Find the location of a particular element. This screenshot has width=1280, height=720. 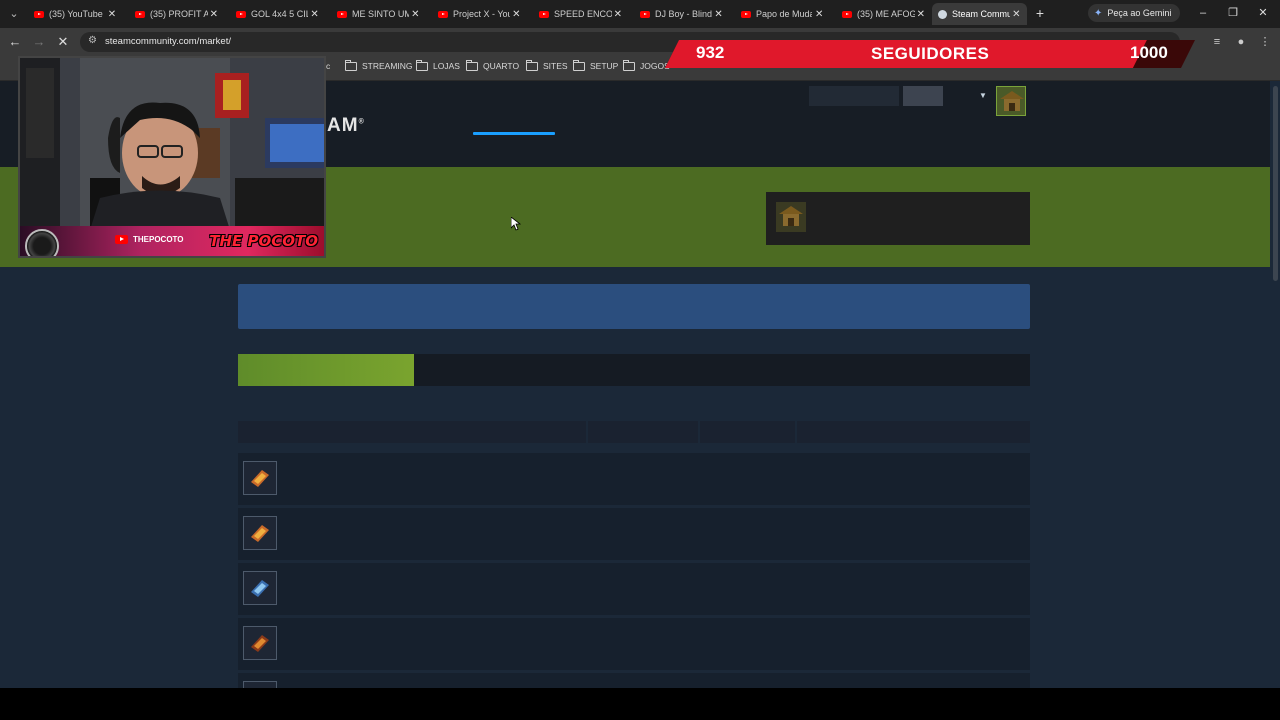

browser-tab: Papo de Muda ✕ is located at coordinates (782, 14).